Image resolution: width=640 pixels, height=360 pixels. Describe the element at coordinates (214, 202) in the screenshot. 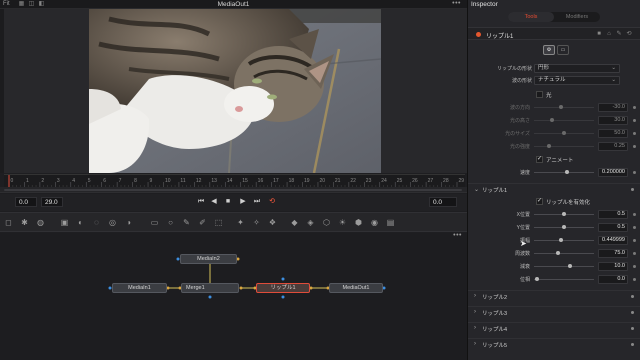

I see `play-reverse-button: ◀` at that location.